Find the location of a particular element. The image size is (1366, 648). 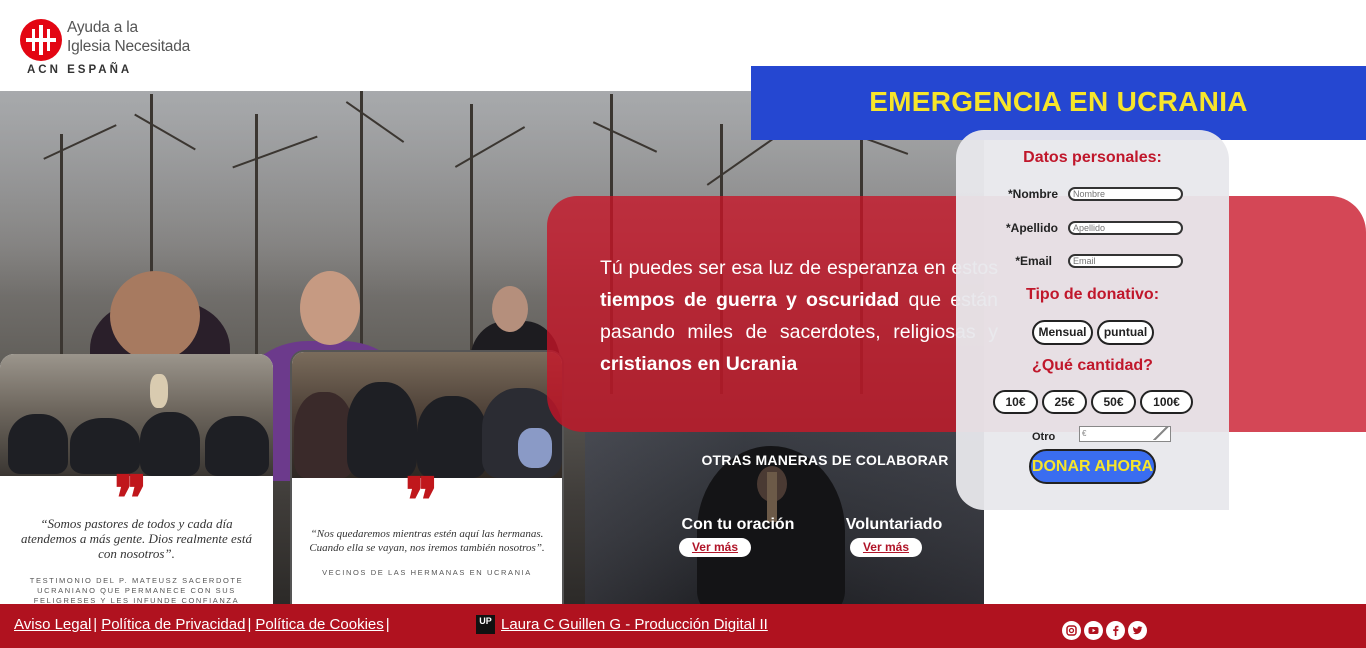

amount-100-option: 100€ is located at coordinates (1166, 402).